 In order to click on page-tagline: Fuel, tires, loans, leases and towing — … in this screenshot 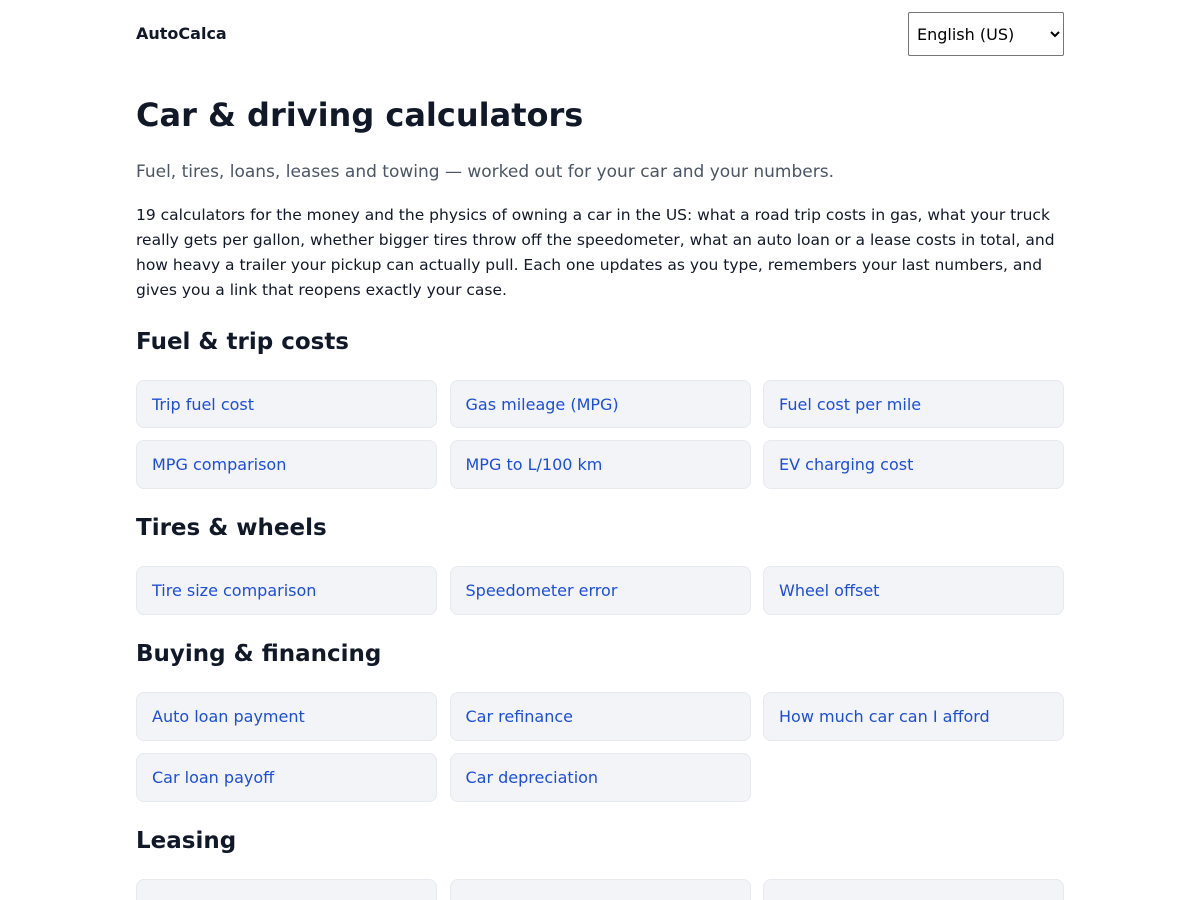, I will do `click(485, 172)`.